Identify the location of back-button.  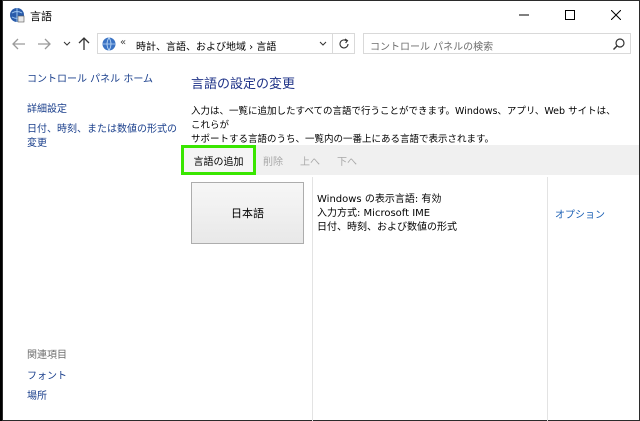
(19, 44).